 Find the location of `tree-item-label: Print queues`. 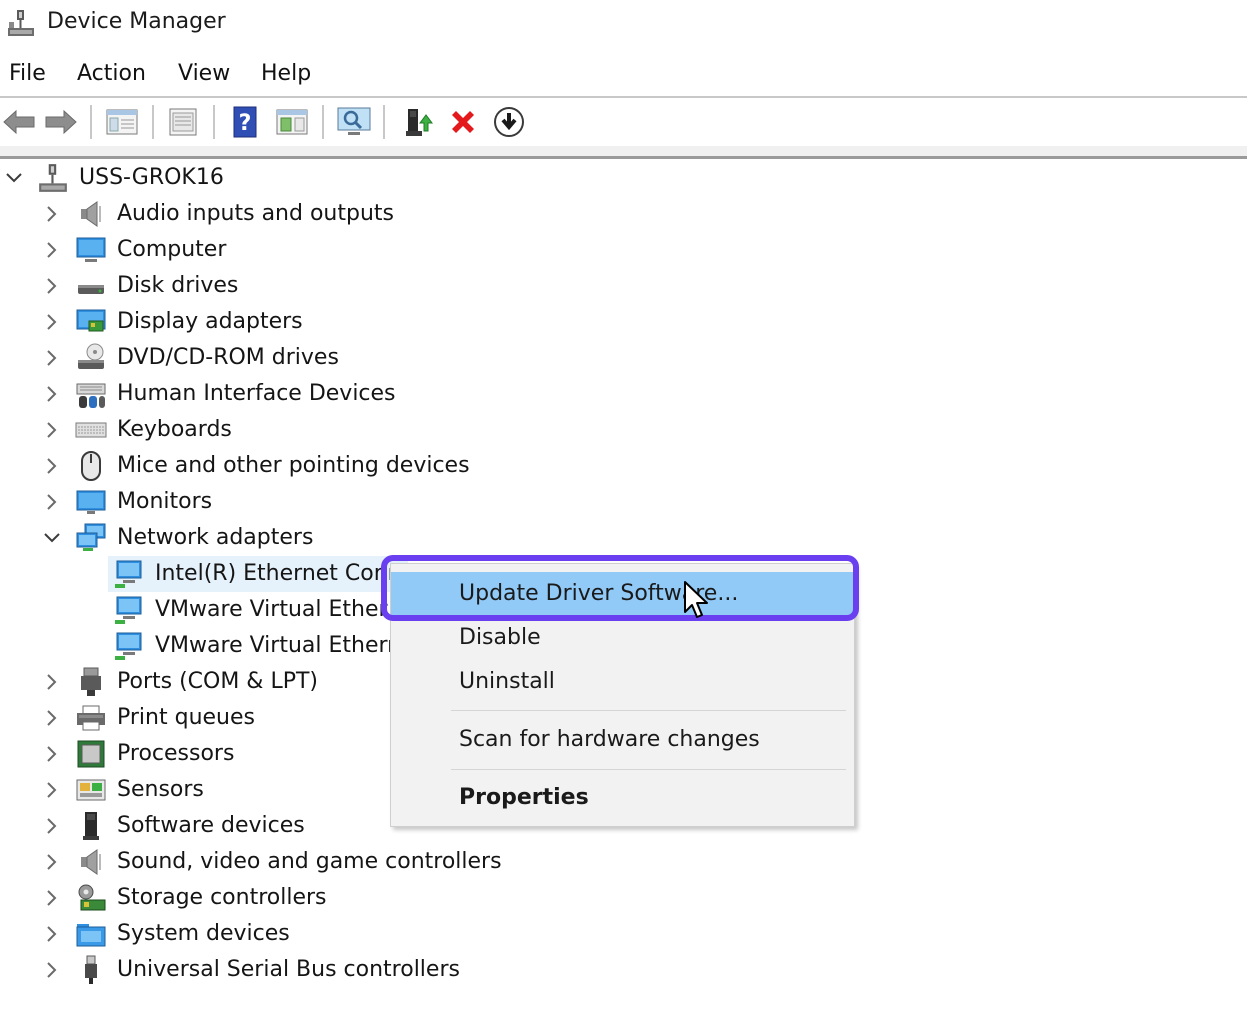

tree-item-label: Print queues is located at coordinates (186, 717).